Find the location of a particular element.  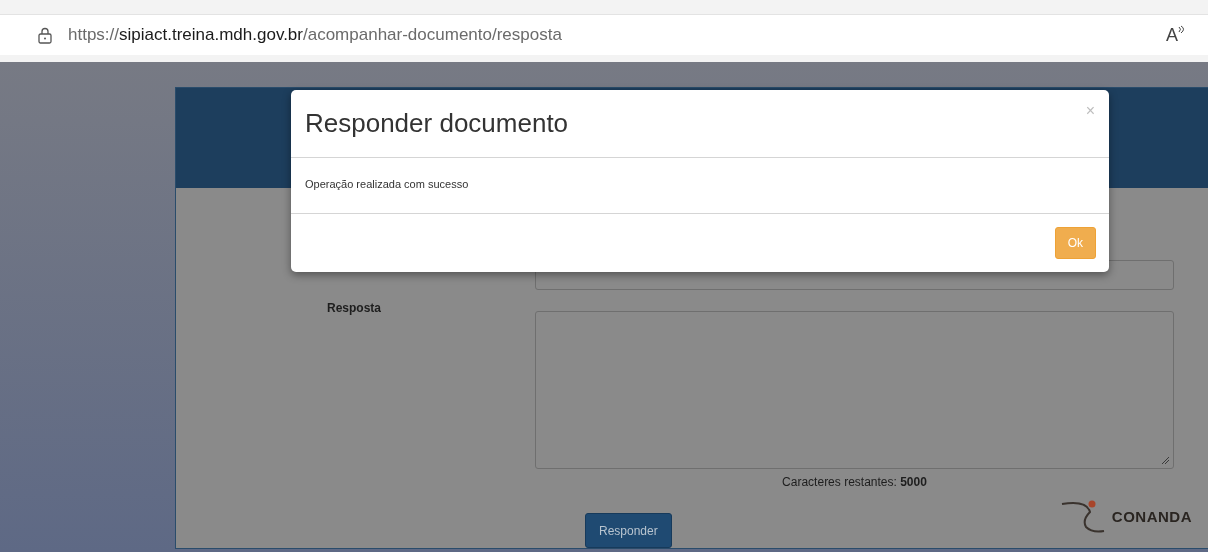

resize-handle-icon is located at coordinates (1165, 460).